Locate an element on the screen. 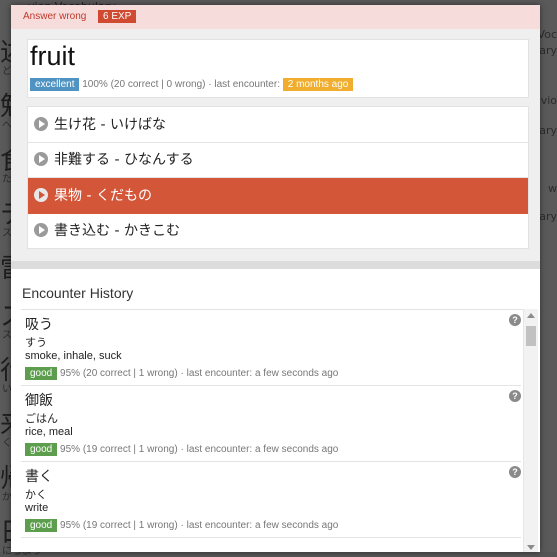 Image resolution: width=557 pixels, height=557 pixels. scroll-thumb is located at coordinates (531, 336).